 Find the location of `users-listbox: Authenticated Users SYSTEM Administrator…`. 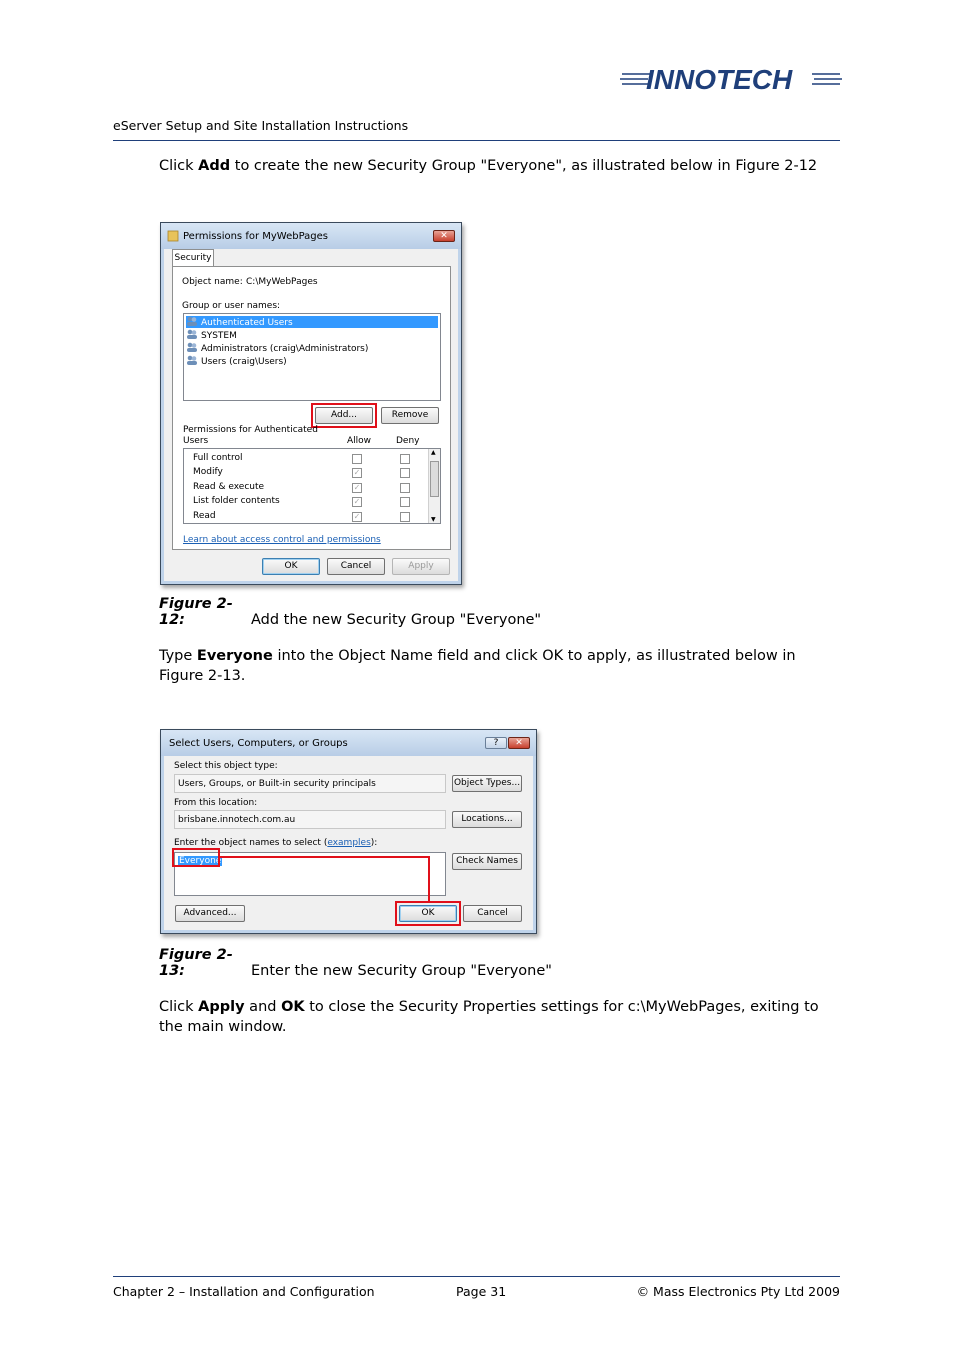

users-listbox: Authenticated Users SYSTEM Administrator… is located at coordinates (312, 357).